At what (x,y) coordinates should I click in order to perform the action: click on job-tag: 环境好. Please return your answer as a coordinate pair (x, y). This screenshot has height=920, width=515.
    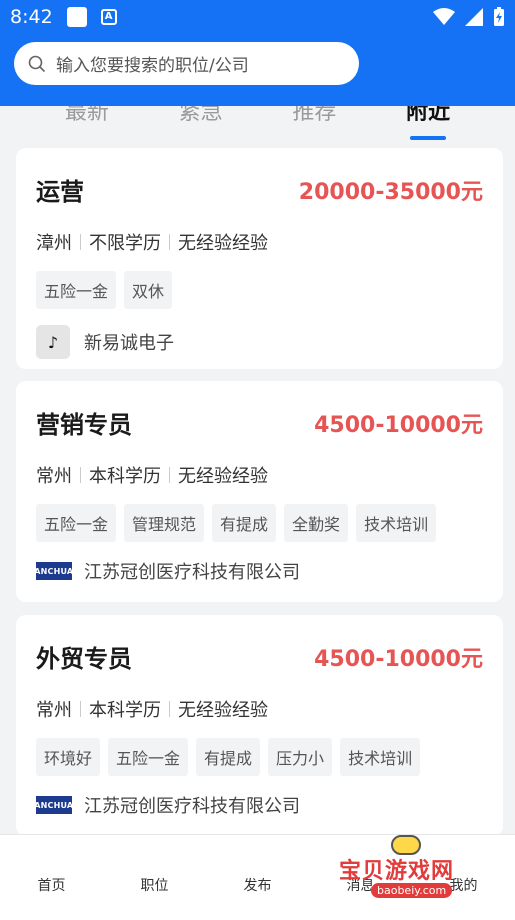
    Looking at the image, I should click on (68, 757).